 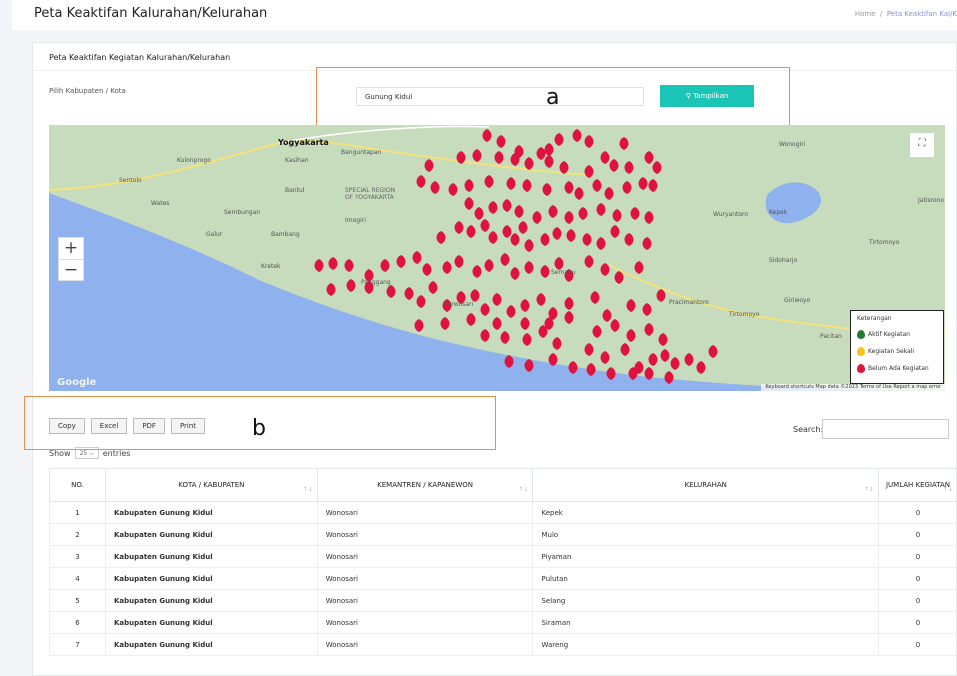 I want to click on column-header-kelurahan: KELURAHAN ↑↓, so click(x=706, y=485).